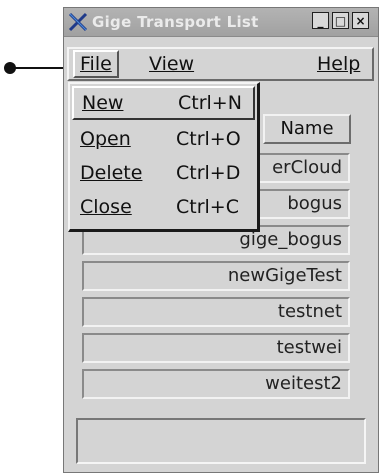 This screenshot has width=383, height=476. I want to click on menu-item-open: Open Ctrl+O, so click(163, 139).